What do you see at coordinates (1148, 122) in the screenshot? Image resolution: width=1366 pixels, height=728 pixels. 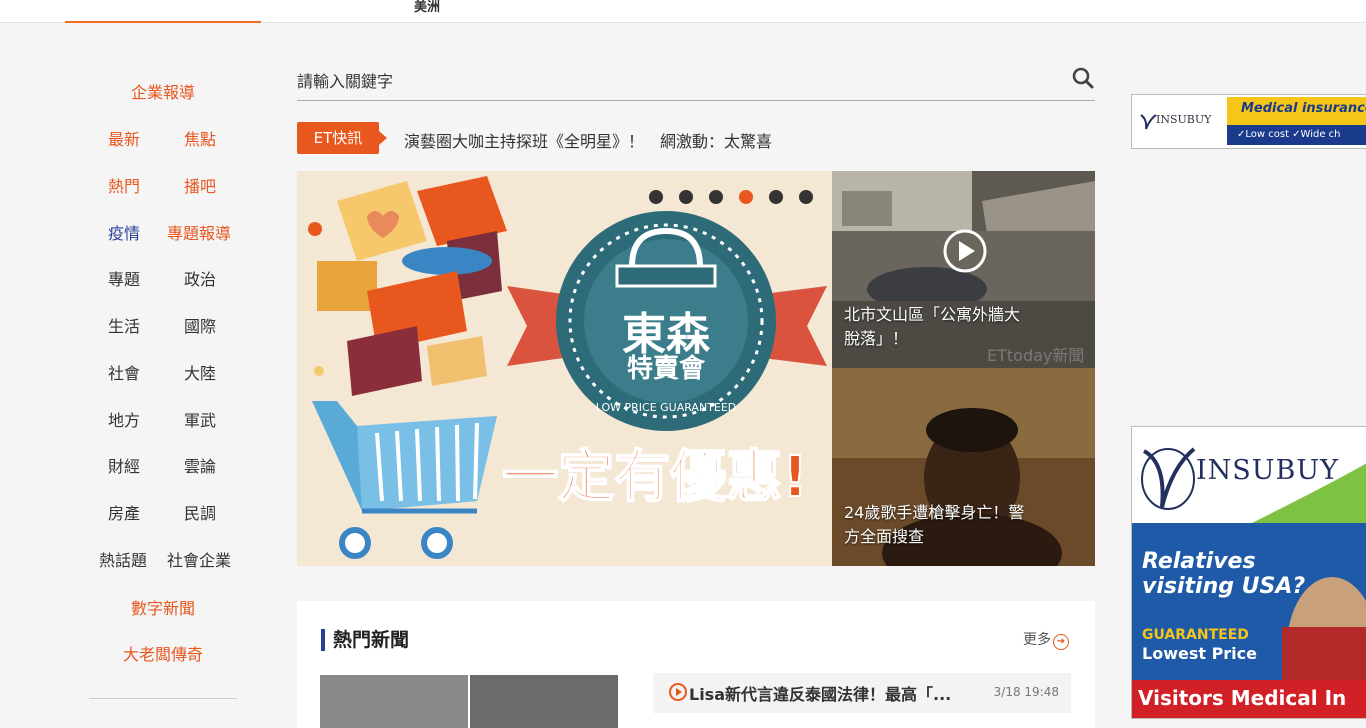 I see `insubuy-logo-icon` at bounding box center [1148, 122].